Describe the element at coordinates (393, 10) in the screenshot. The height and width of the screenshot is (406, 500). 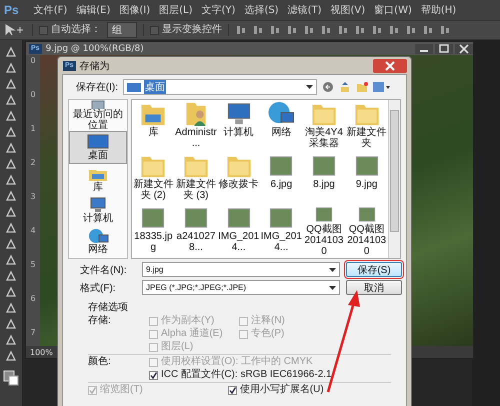
I see `menu-item: 窗口(W)` at that location.